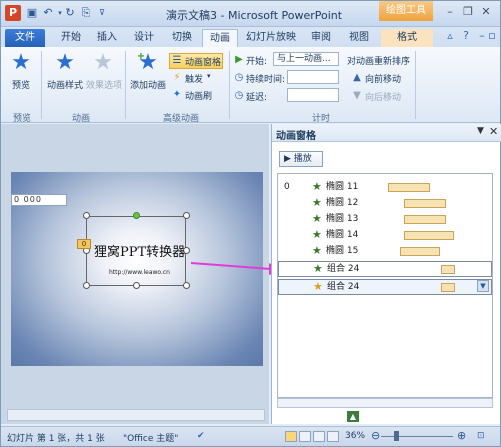 This screenshot has width=501, height=447. What do you see at coordinates (353, 416) in the screenshot?
I see `reorder-up-icon: ▲` at bounding box center [353, 416].